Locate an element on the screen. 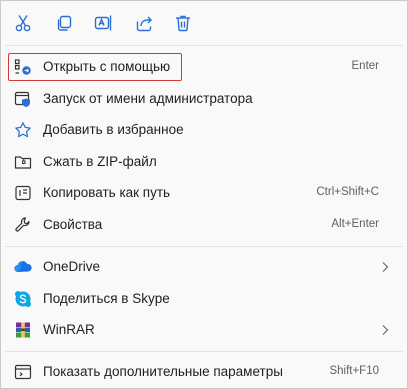 This screenshot has height=389, width=408. copy-icon is located at coordinates (64, 23).